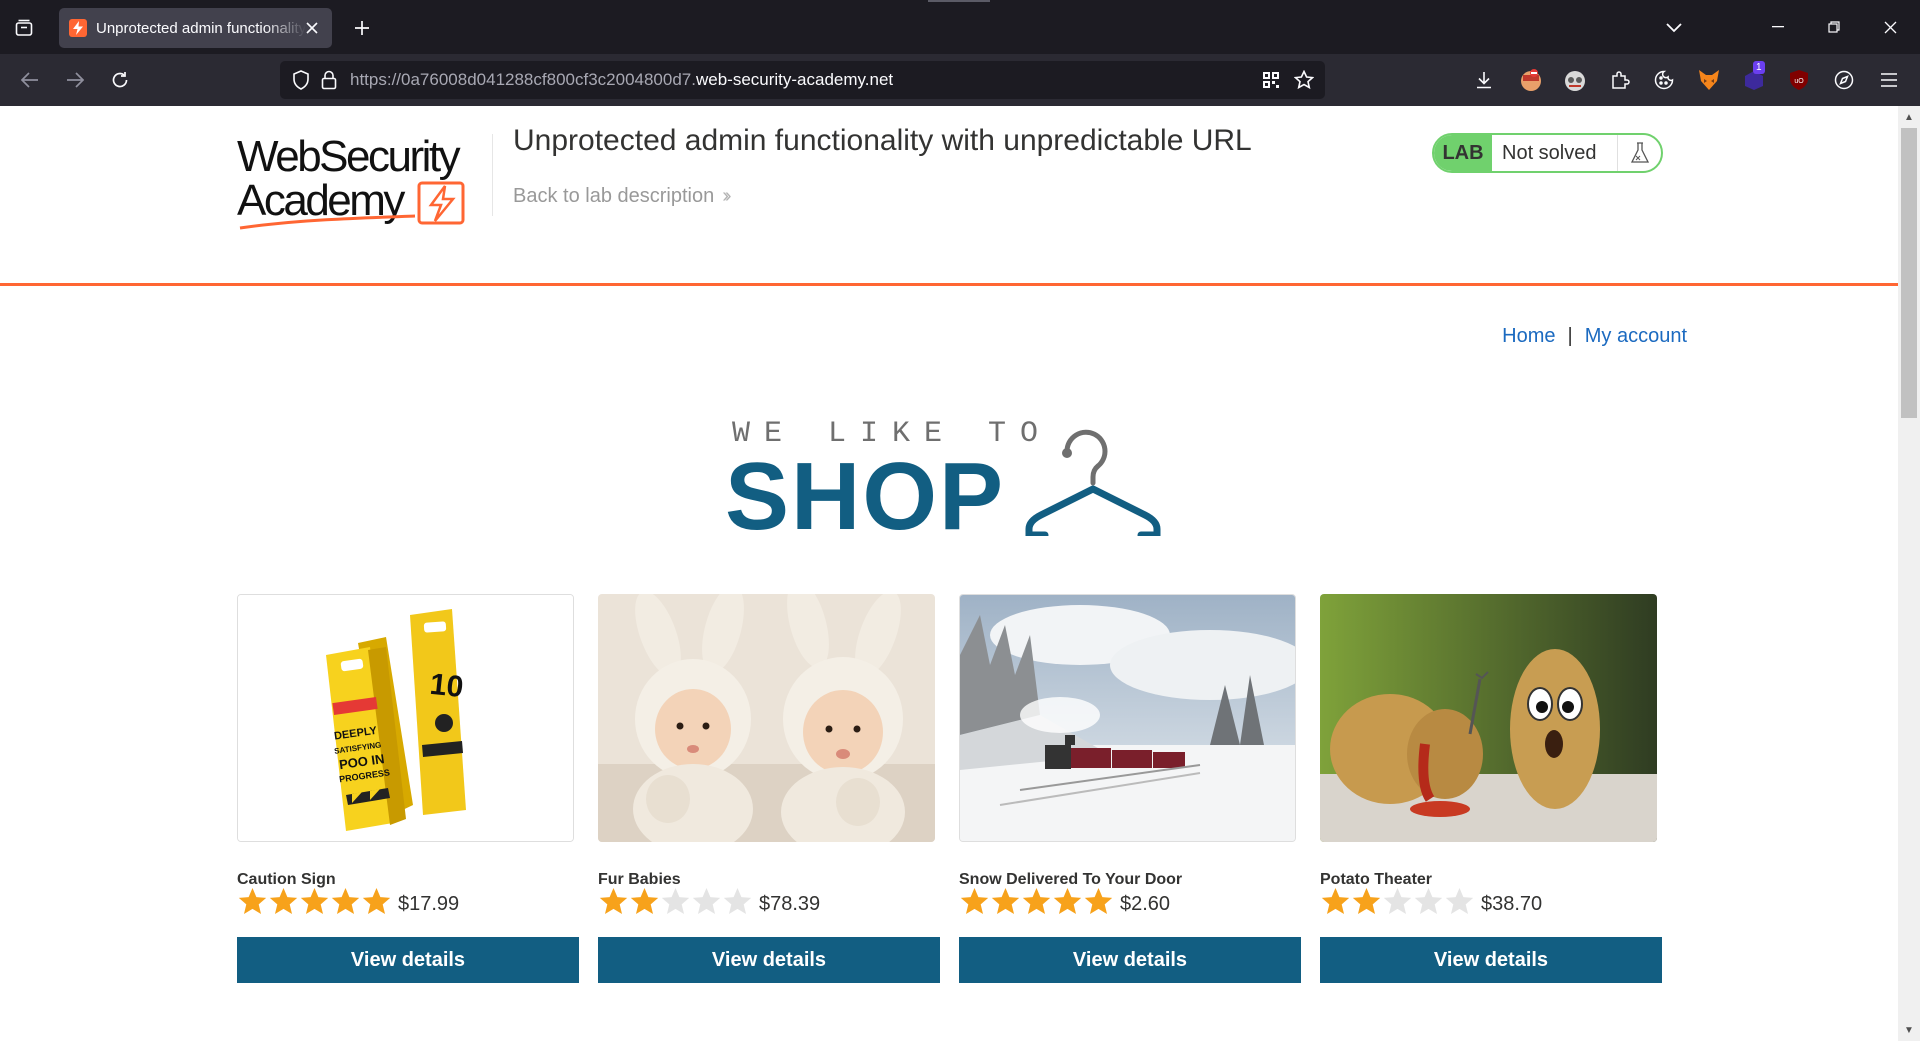 This screenshot has width=1920, height=1041. I want to click on lab-status-widget: LAB Not solved, so click(1547, 153).